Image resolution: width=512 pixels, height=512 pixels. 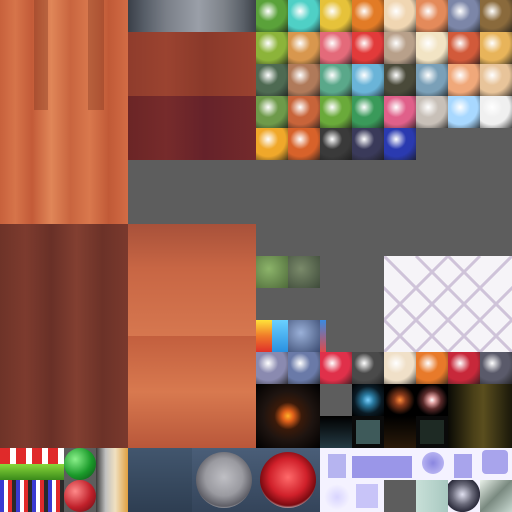 I want to click on olive-light-beam, so click(x=480, y=416).